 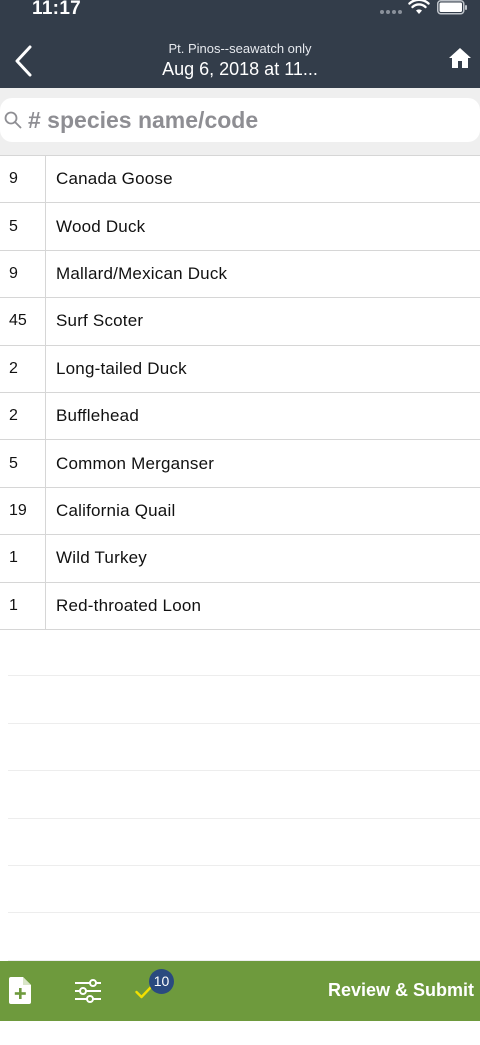 I want to click on species-name: Wood Duck, so click(x=101, y=226).